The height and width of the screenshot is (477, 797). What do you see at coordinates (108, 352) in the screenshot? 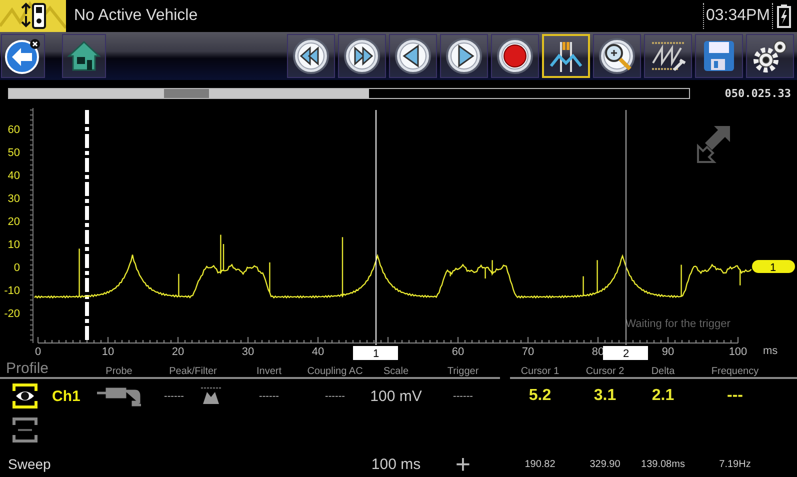
I see `x-axis-label: 10` at bounding box center [108, 352].